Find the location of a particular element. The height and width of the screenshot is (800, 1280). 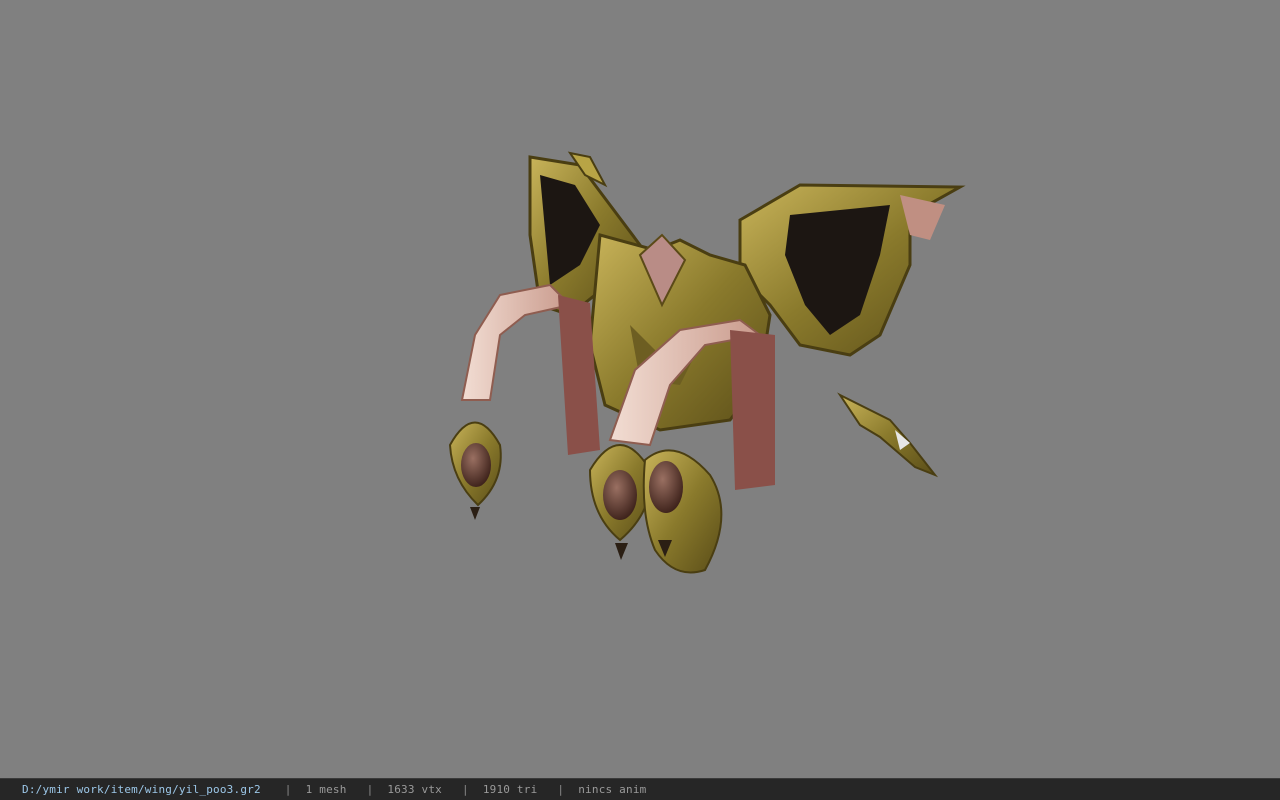

mesh-count-label: 1 mesh is located at coordinates (326, 789).